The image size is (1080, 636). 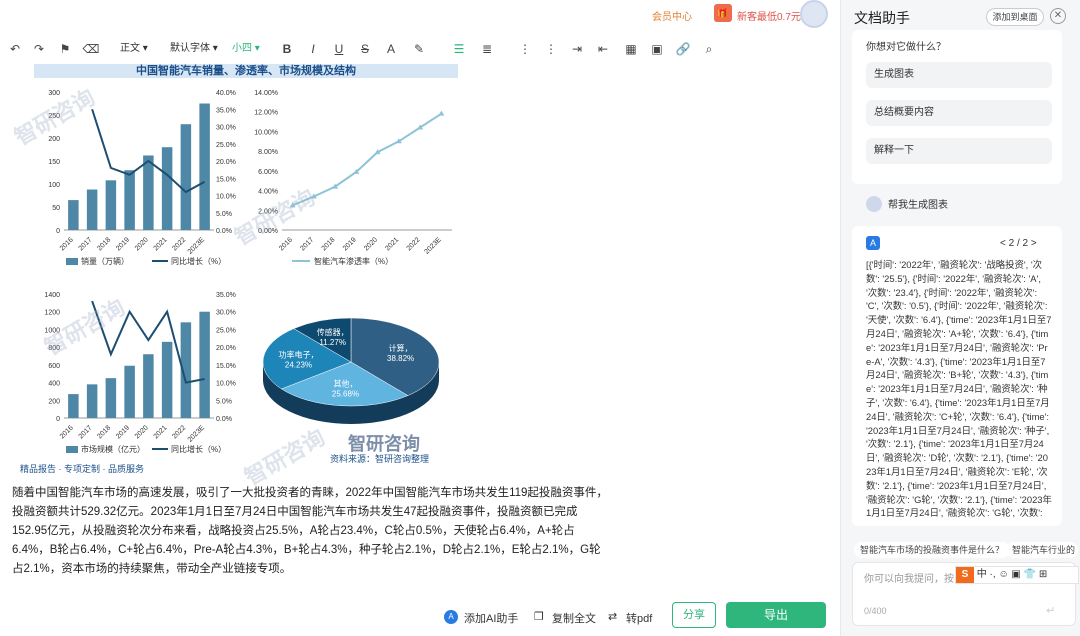 What do you see at coordinates (142, 244) in the screenshot?
I see `x-tick-label: 2020` at bounding box center [142, 244].